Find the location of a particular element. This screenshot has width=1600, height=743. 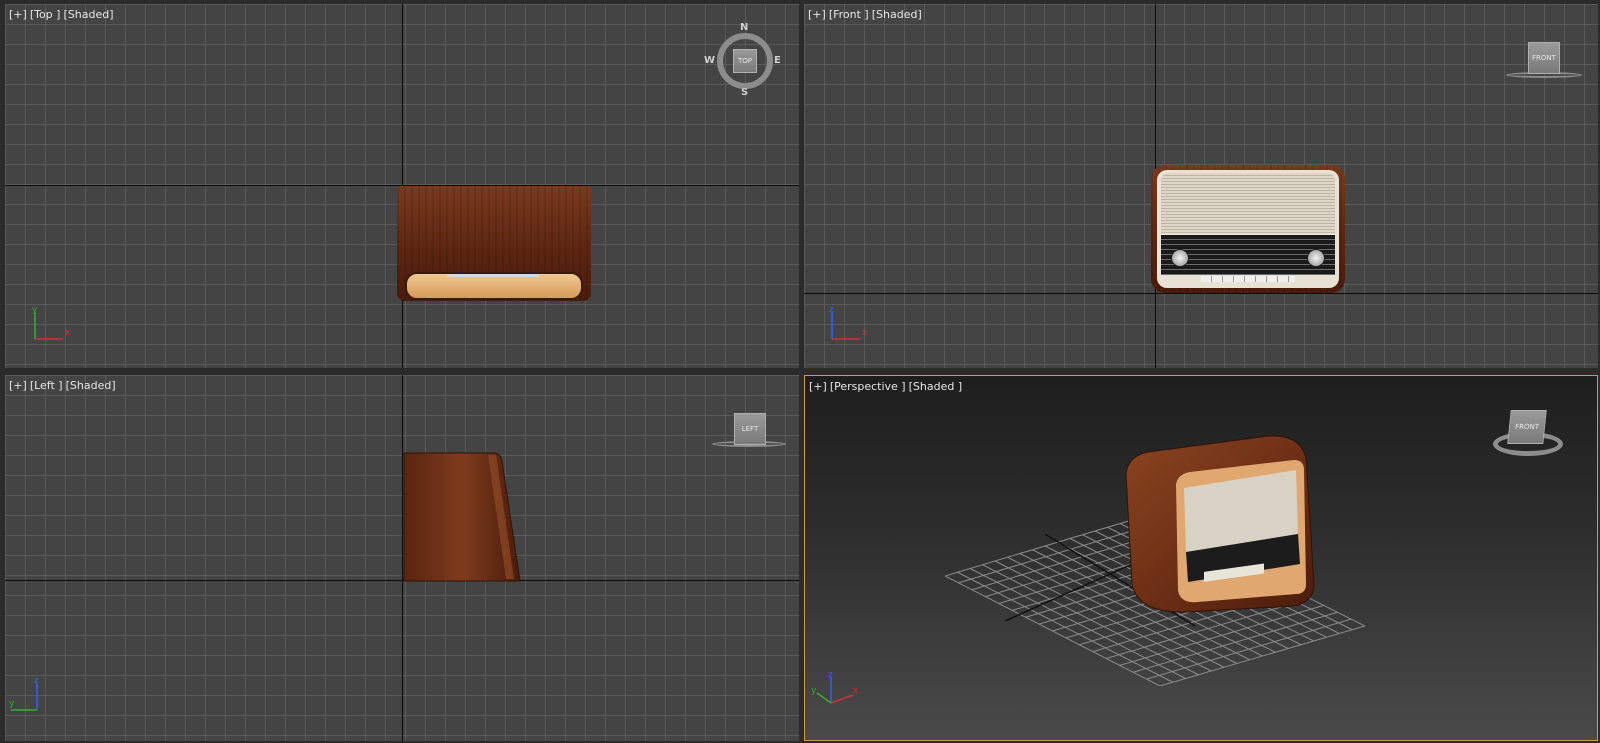

preset-buttons is located at coordinates (1248, 279).